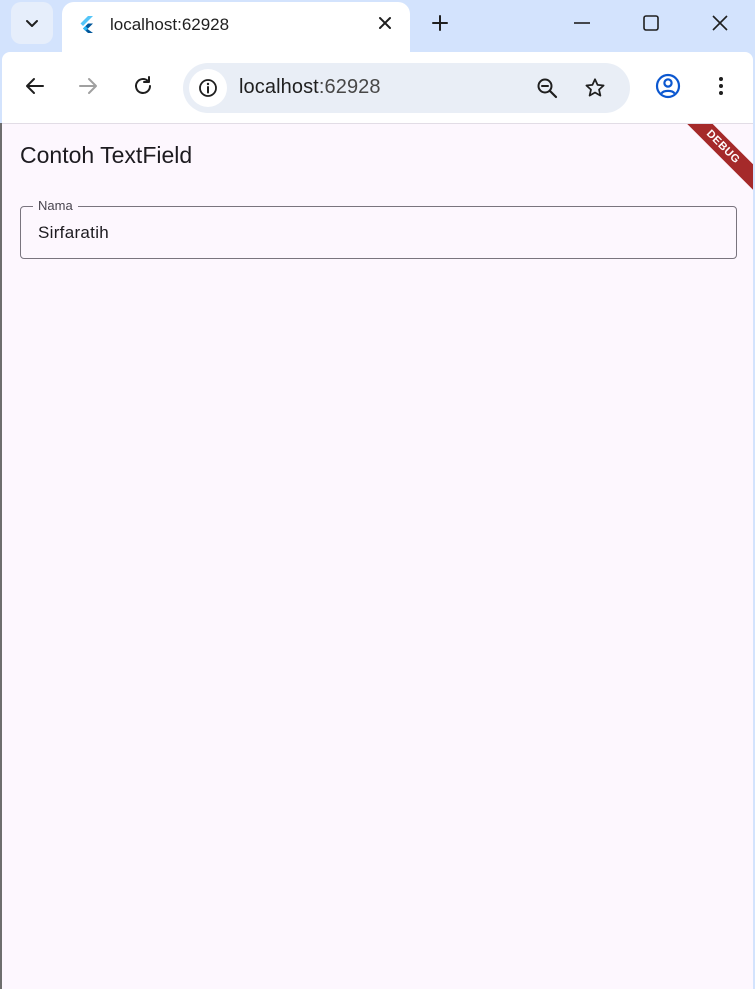 The height and width of the screenshot is (989, 755). I want to click on tab-strip: localhost:62928, so click(377, 26).